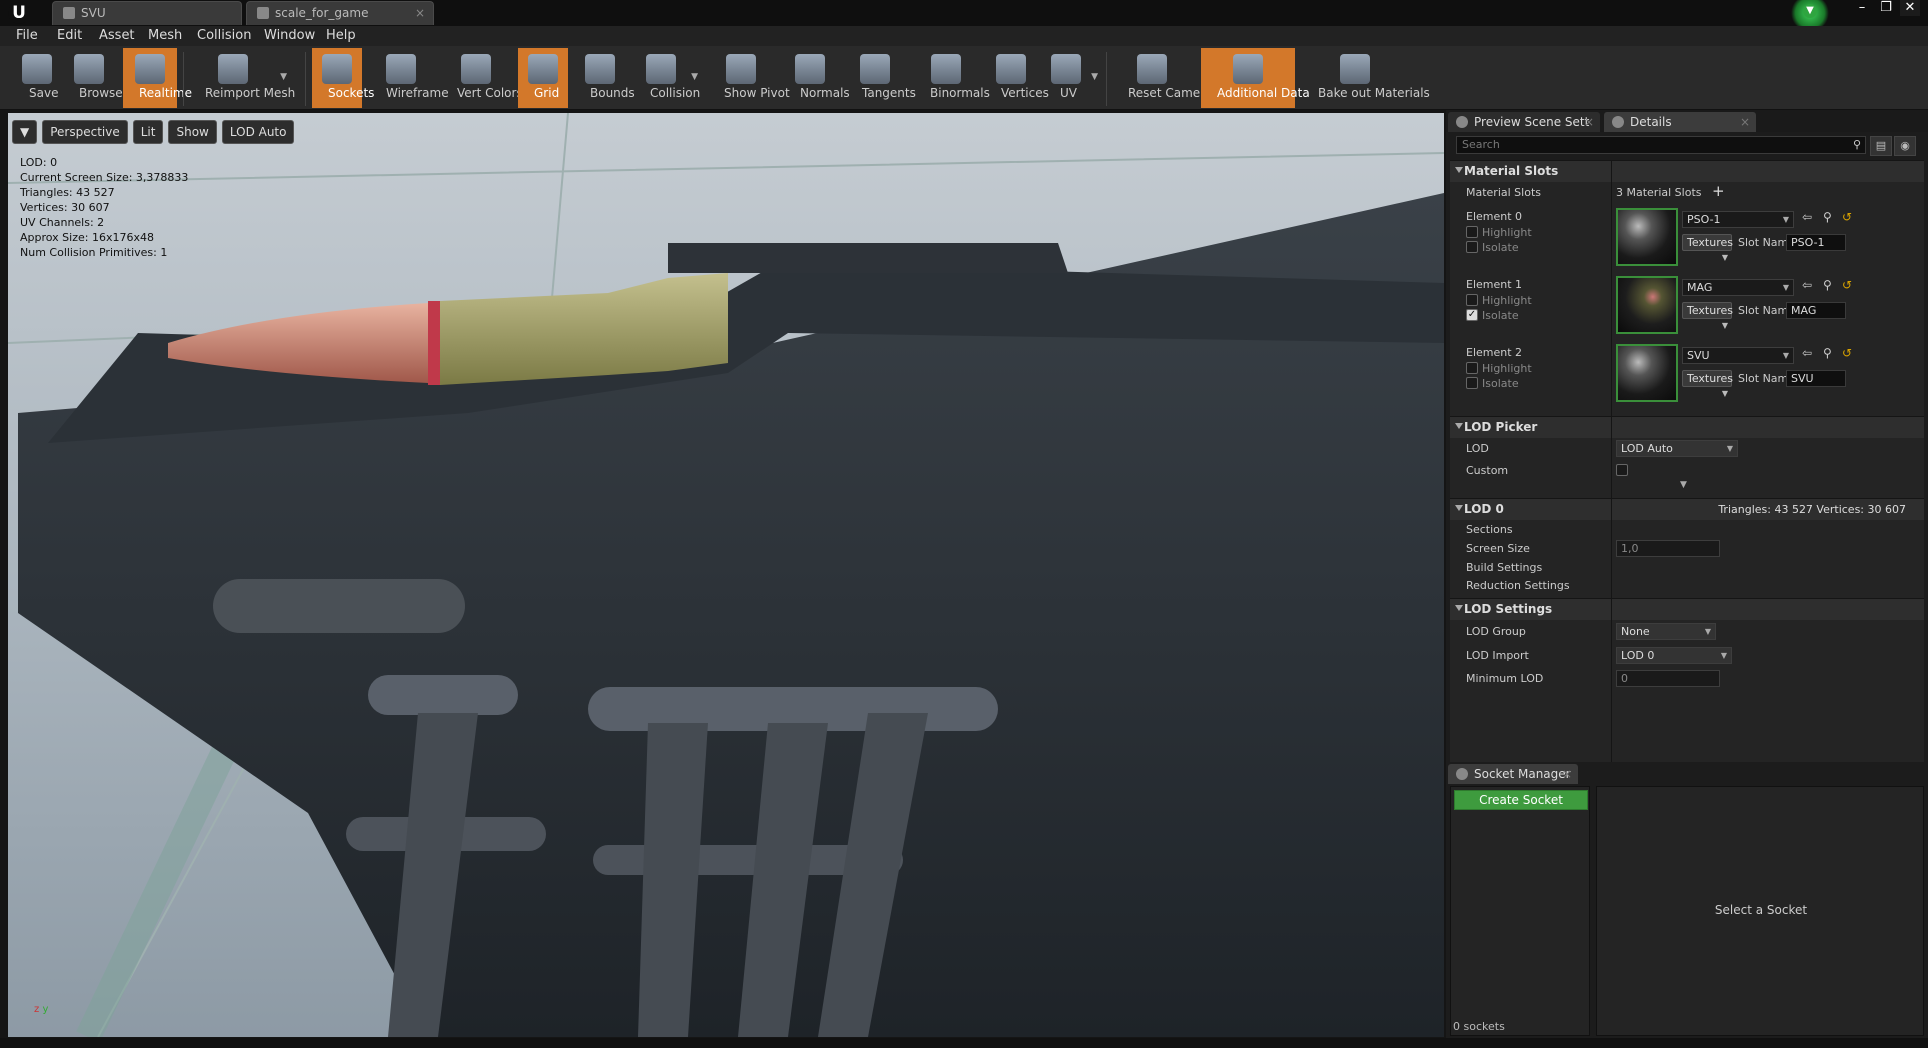 The width and height of the screenshot is (1928, 1048). I want to click on additional-data-button: Additional Data, so click(1255, 78).